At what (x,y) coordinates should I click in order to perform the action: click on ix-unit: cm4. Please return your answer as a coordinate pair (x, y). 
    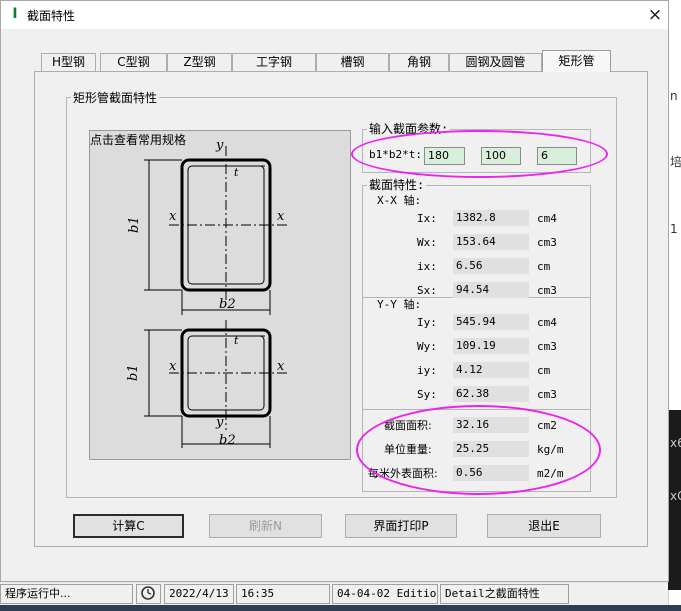
    Looking at the image, I should click on (547, 218).